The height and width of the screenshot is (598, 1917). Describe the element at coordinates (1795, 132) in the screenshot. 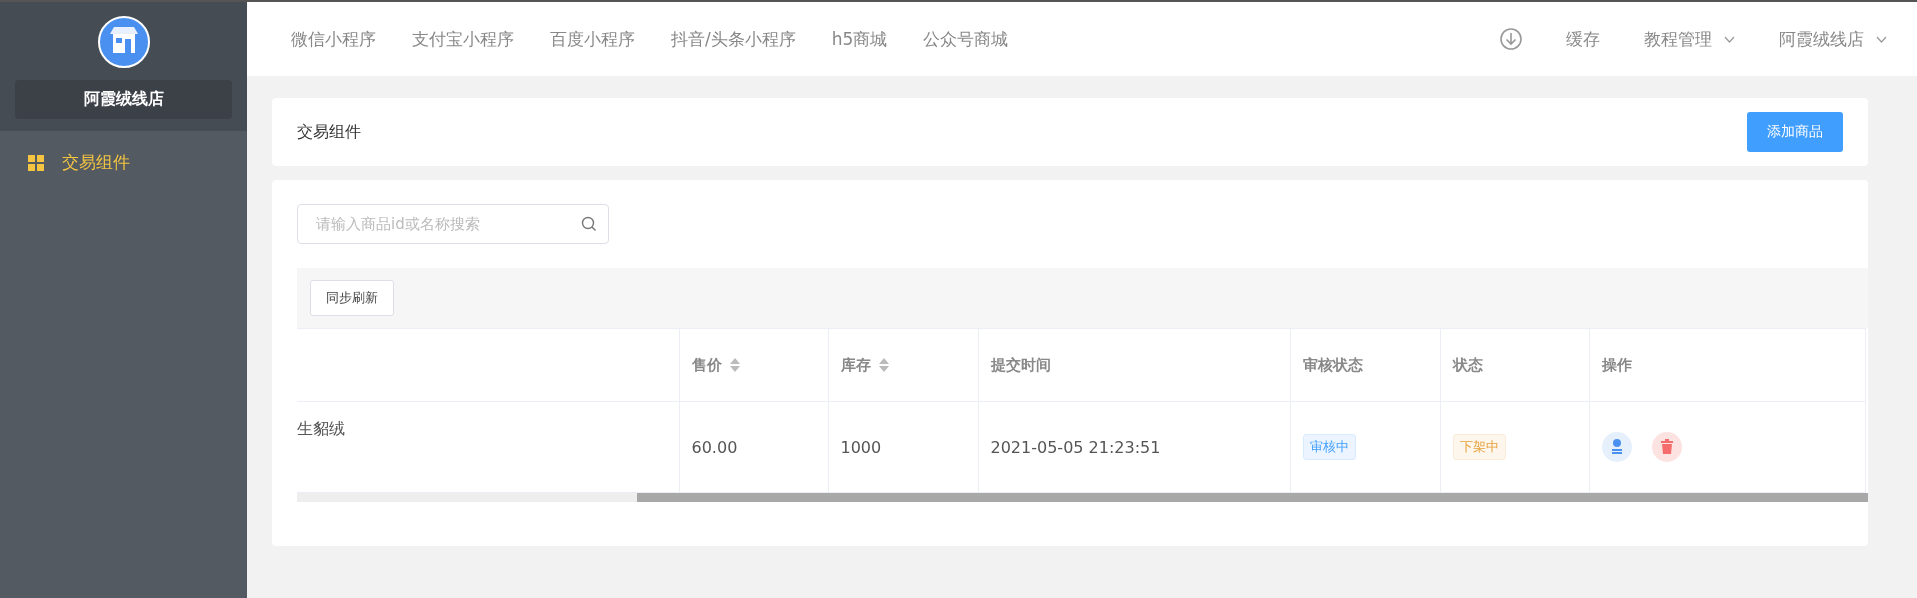

I see `add-product-button: 添加商品` at that location.